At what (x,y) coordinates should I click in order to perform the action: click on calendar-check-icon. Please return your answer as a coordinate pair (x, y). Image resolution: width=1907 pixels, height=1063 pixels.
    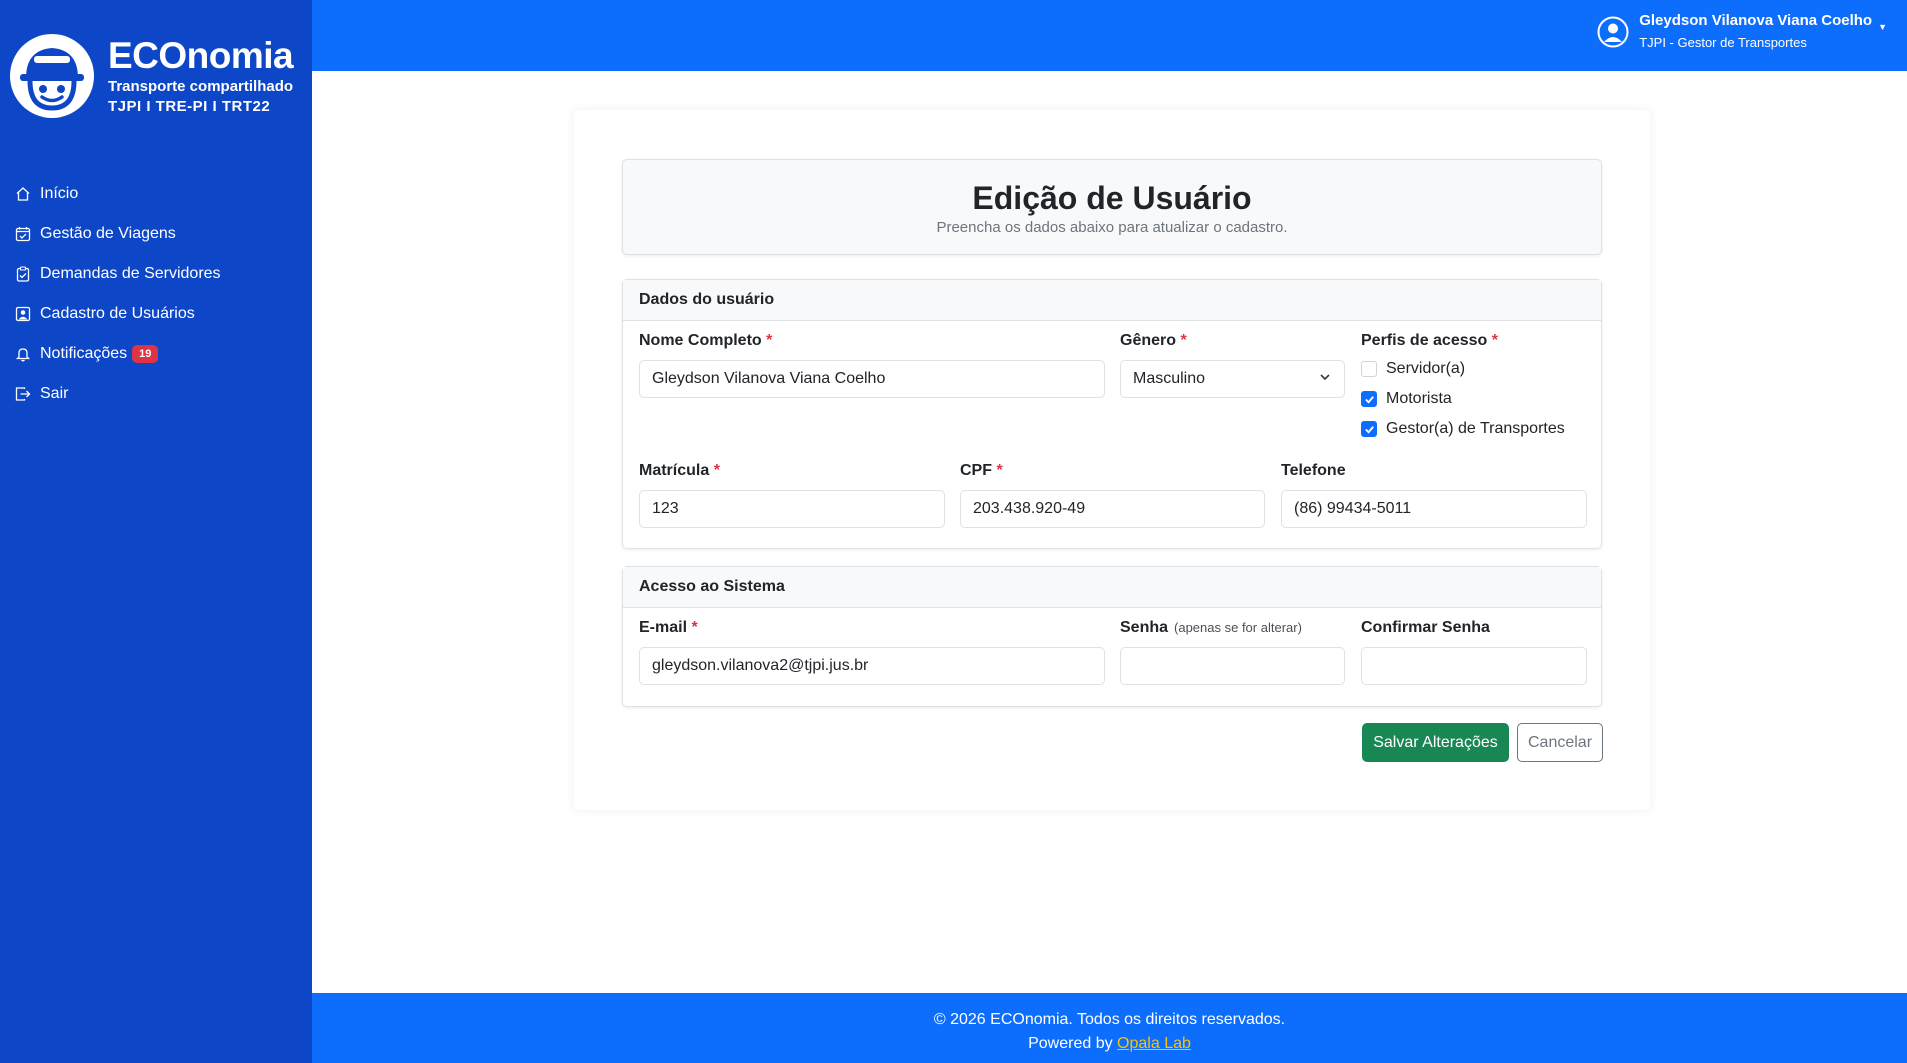
    Looking at the image, I should click on (23, 234).